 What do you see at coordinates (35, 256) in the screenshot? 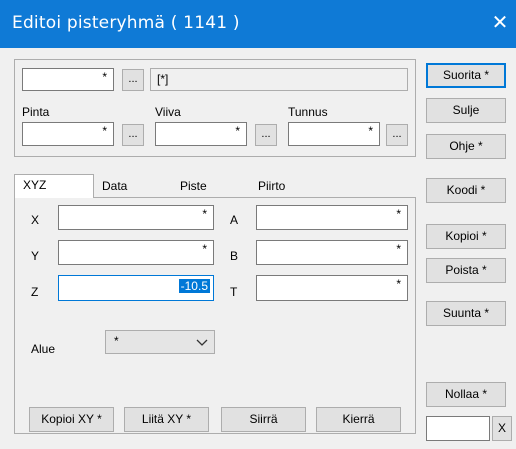
I see `y-label: Y` at bounding box center [35, 256].